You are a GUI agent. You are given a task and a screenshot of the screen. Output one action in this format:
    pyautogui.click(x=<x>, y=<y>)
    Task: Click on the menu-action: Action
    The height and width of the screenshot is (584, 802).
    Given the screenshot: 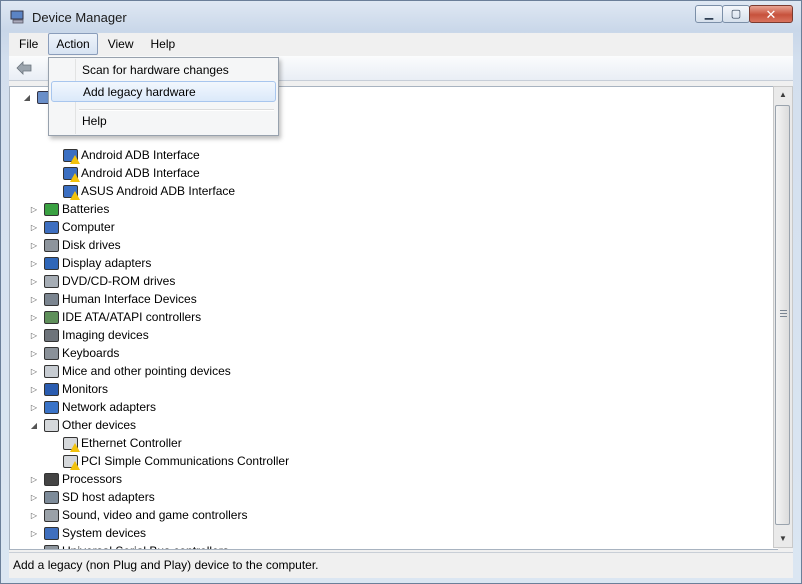 What is the action you would take?
    pyautogui.click(x=73, y=44)
    